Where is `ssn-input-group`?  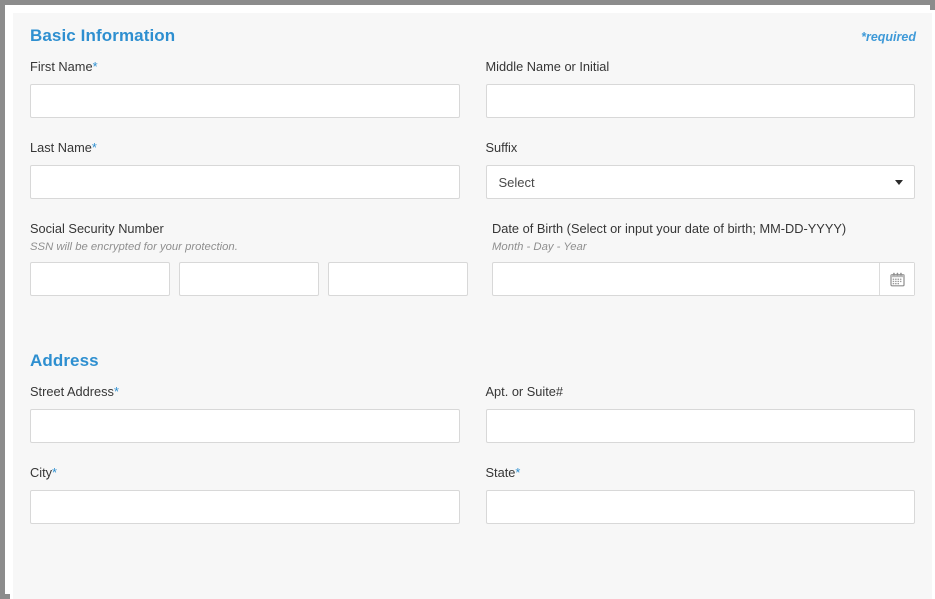 ssn-input-group is located at coordinates (249, 279).